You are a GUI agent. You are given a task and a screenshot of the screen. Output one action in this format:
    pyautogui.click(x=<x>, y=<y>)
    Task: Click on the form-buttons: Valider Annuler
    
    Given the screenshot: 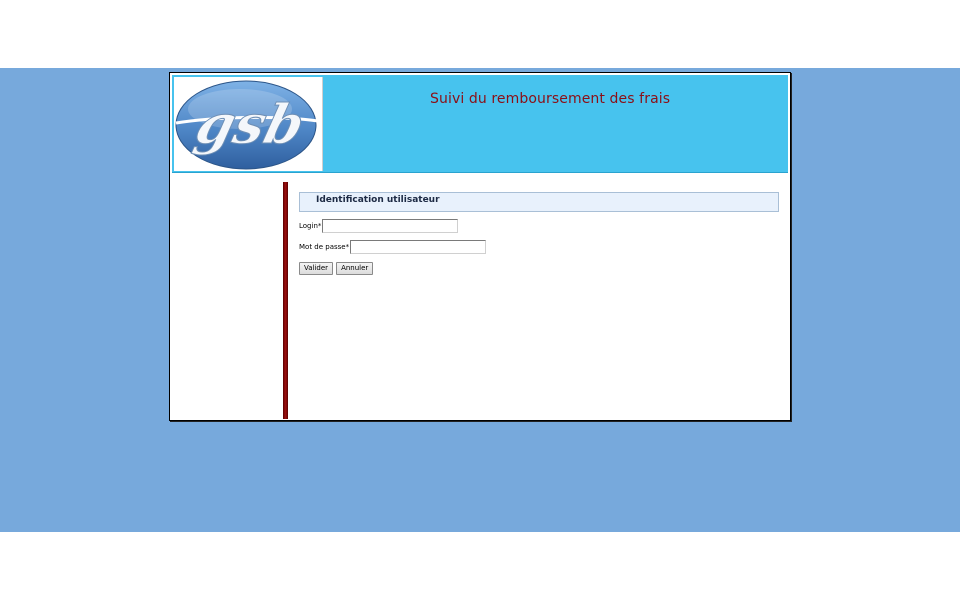 What is the action you would take?
    pyautogui.click(x=336, y=268)
    